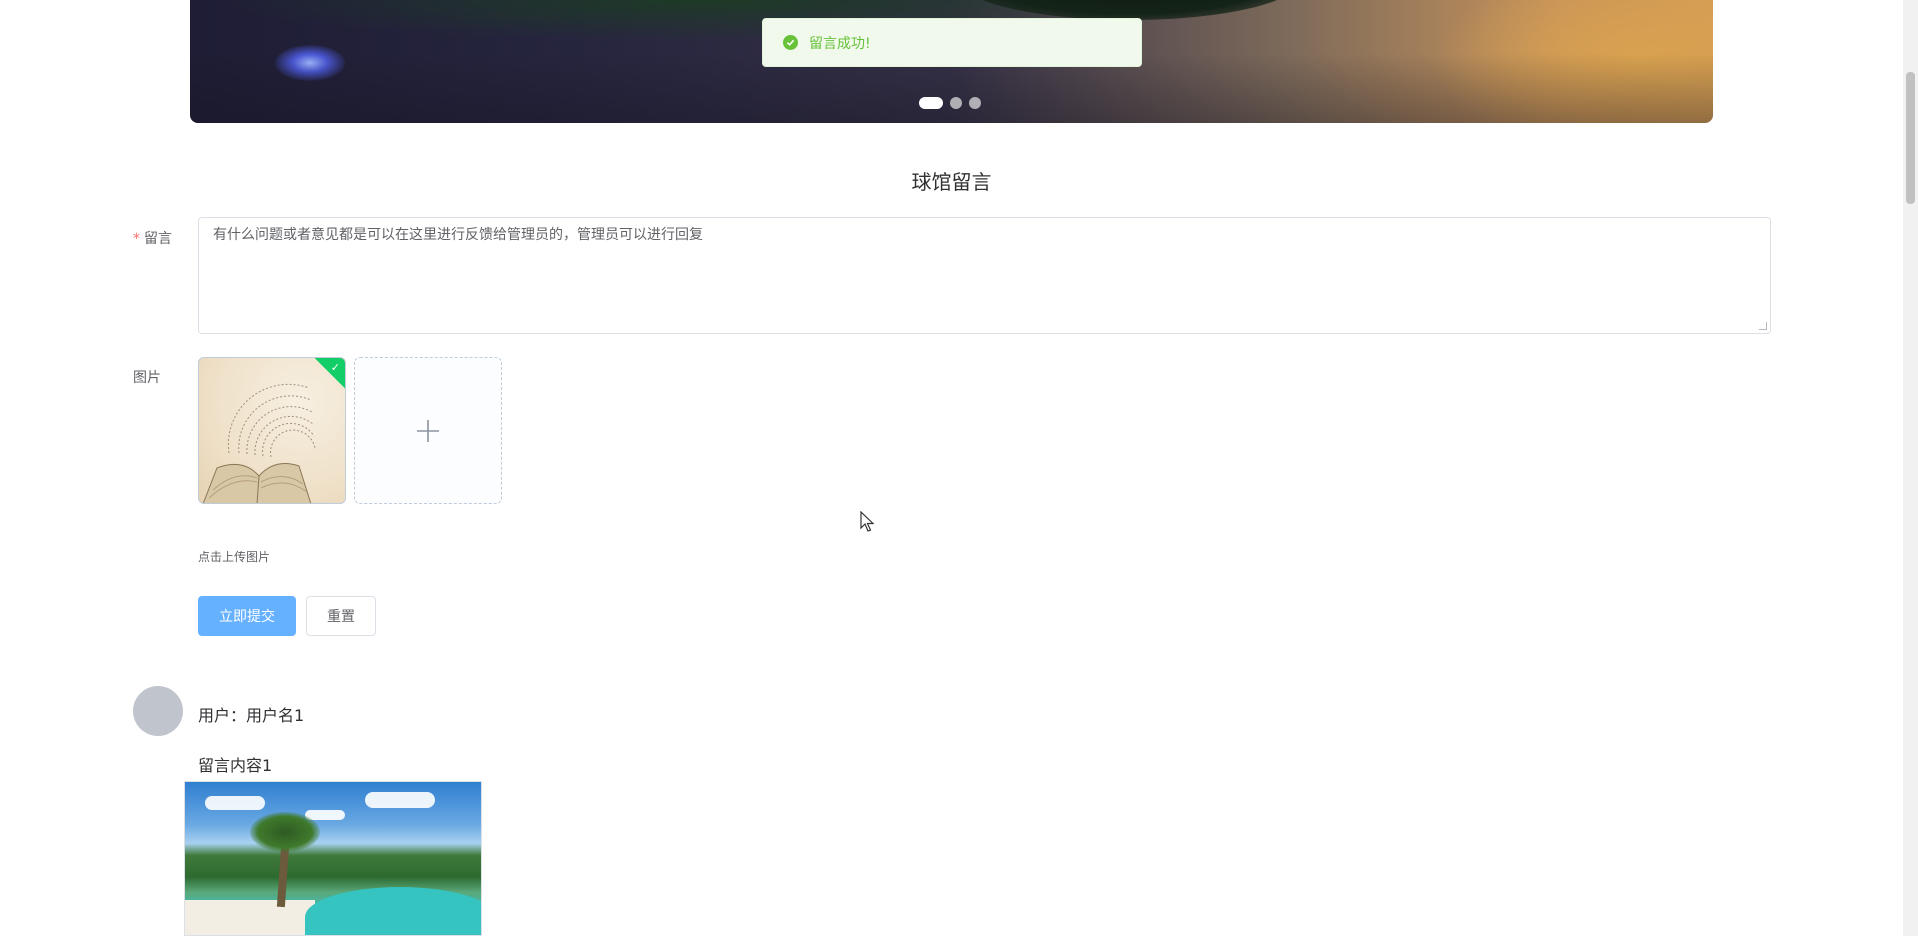  What do you see at coordinates (147, 378) in the screenshot?
I see `image-label: 图片` at bounding box center [147, 378].